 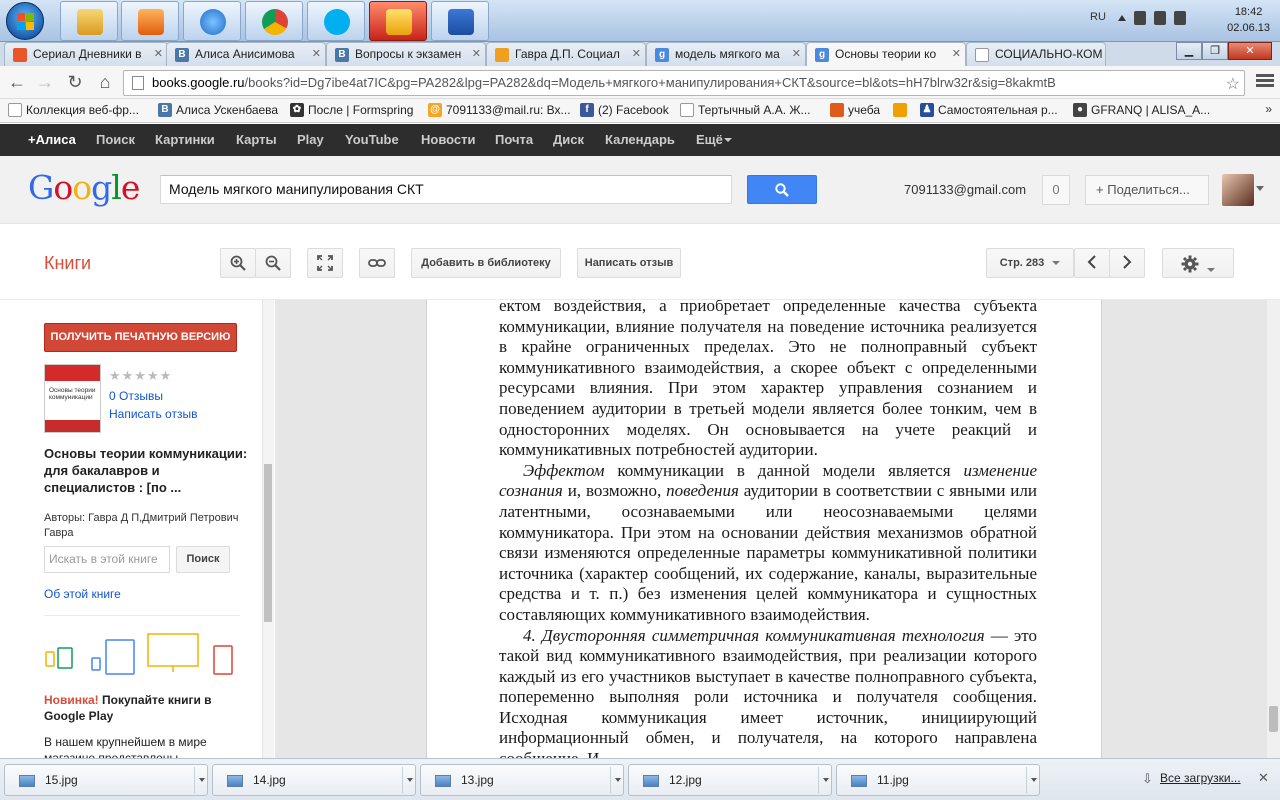 What do you see at coordinates (105, 83) in the screenshot?
I see `home-button: ⌂` at bounding box center [105, 83].